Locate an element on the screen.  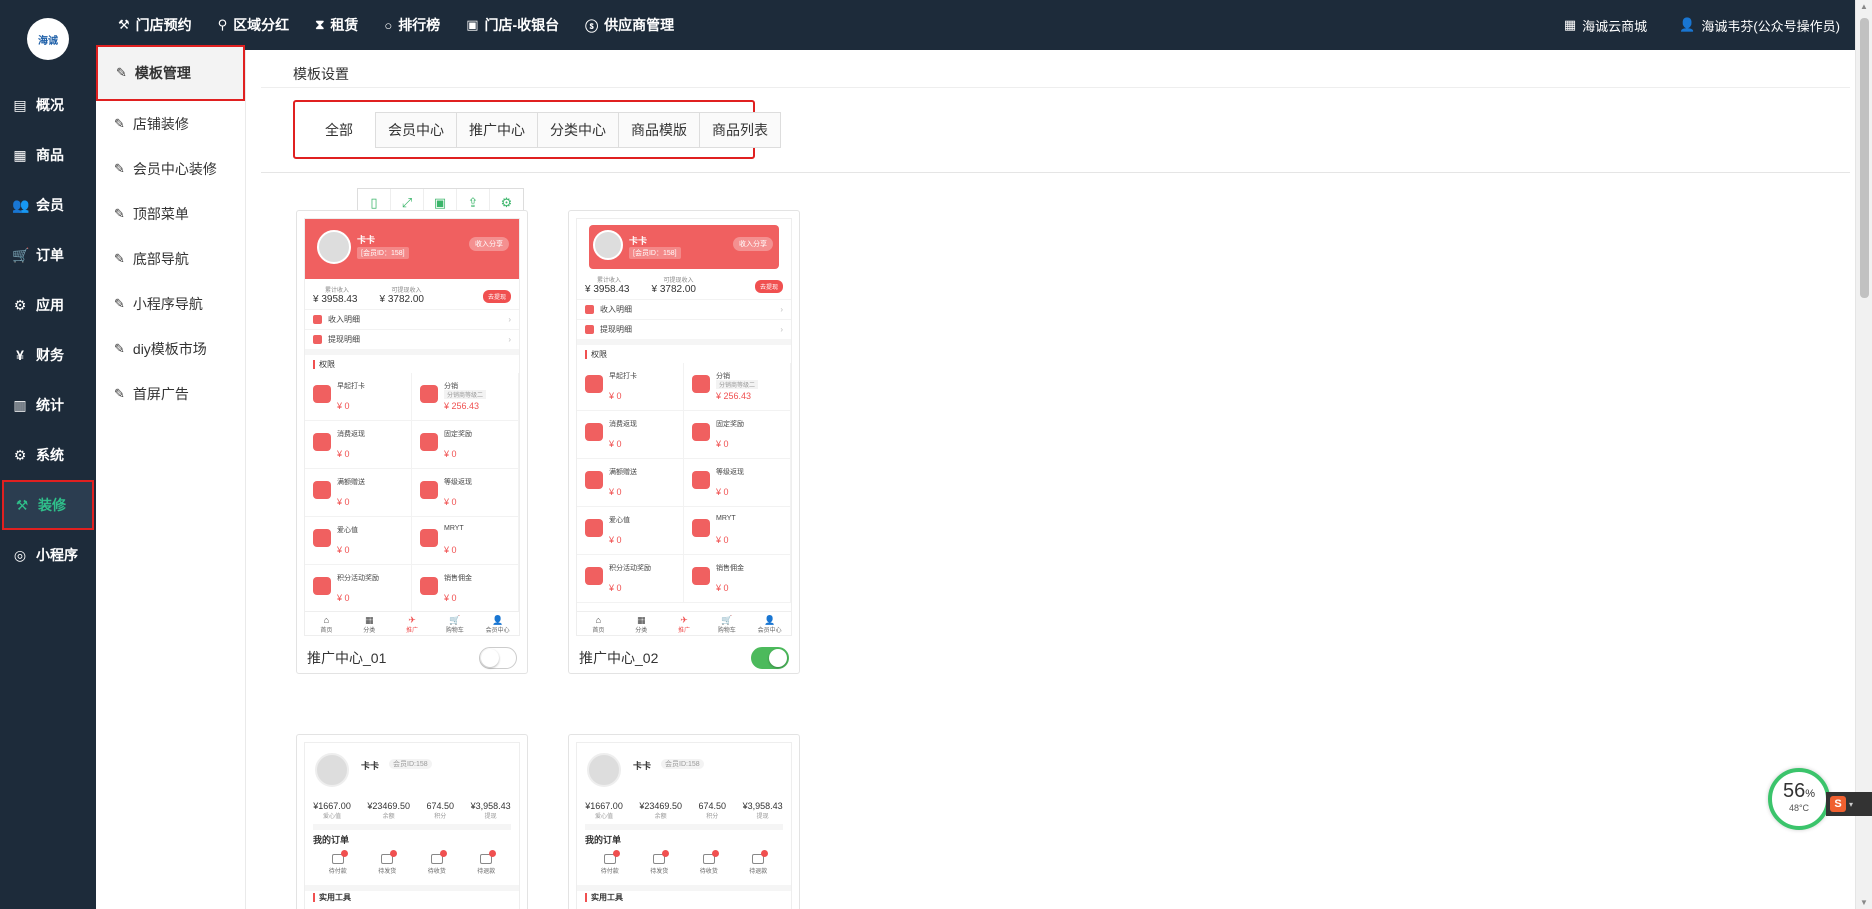
divider is located at coordinates (1055, 87).